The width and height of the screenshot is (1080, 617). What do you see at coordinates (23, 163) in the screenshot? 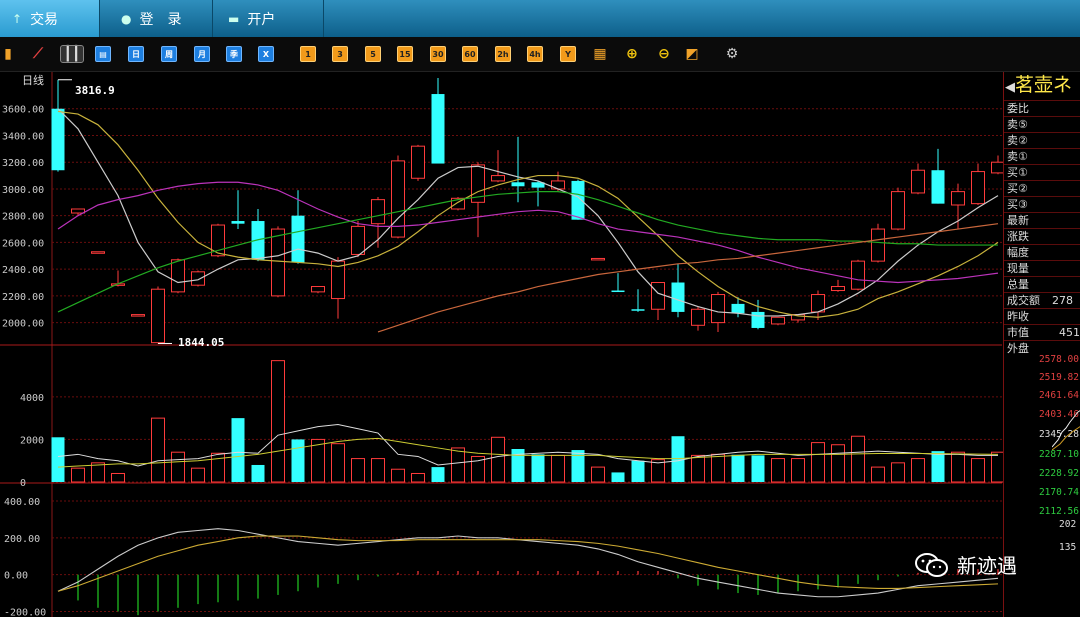
I see `price-tick-label: 3200.00` at bounding box center [23, 163].